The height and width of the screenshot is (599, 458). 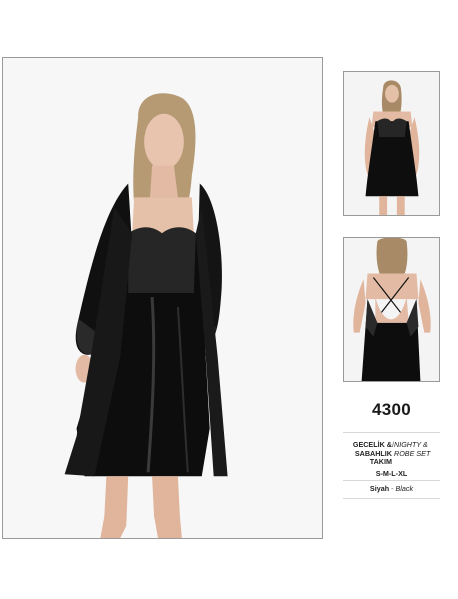 I want to click on color-turkish: Siyah, so click(x=379, y=488).